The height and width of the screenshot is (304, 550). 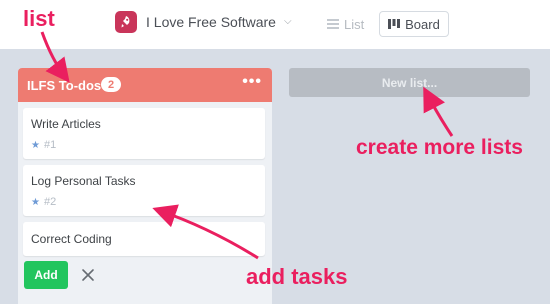 What do you see at coordinates (297, 276) in the screenshot?
I see `annotation-add-tasks: add tasks` at bounding box center [297, 276].